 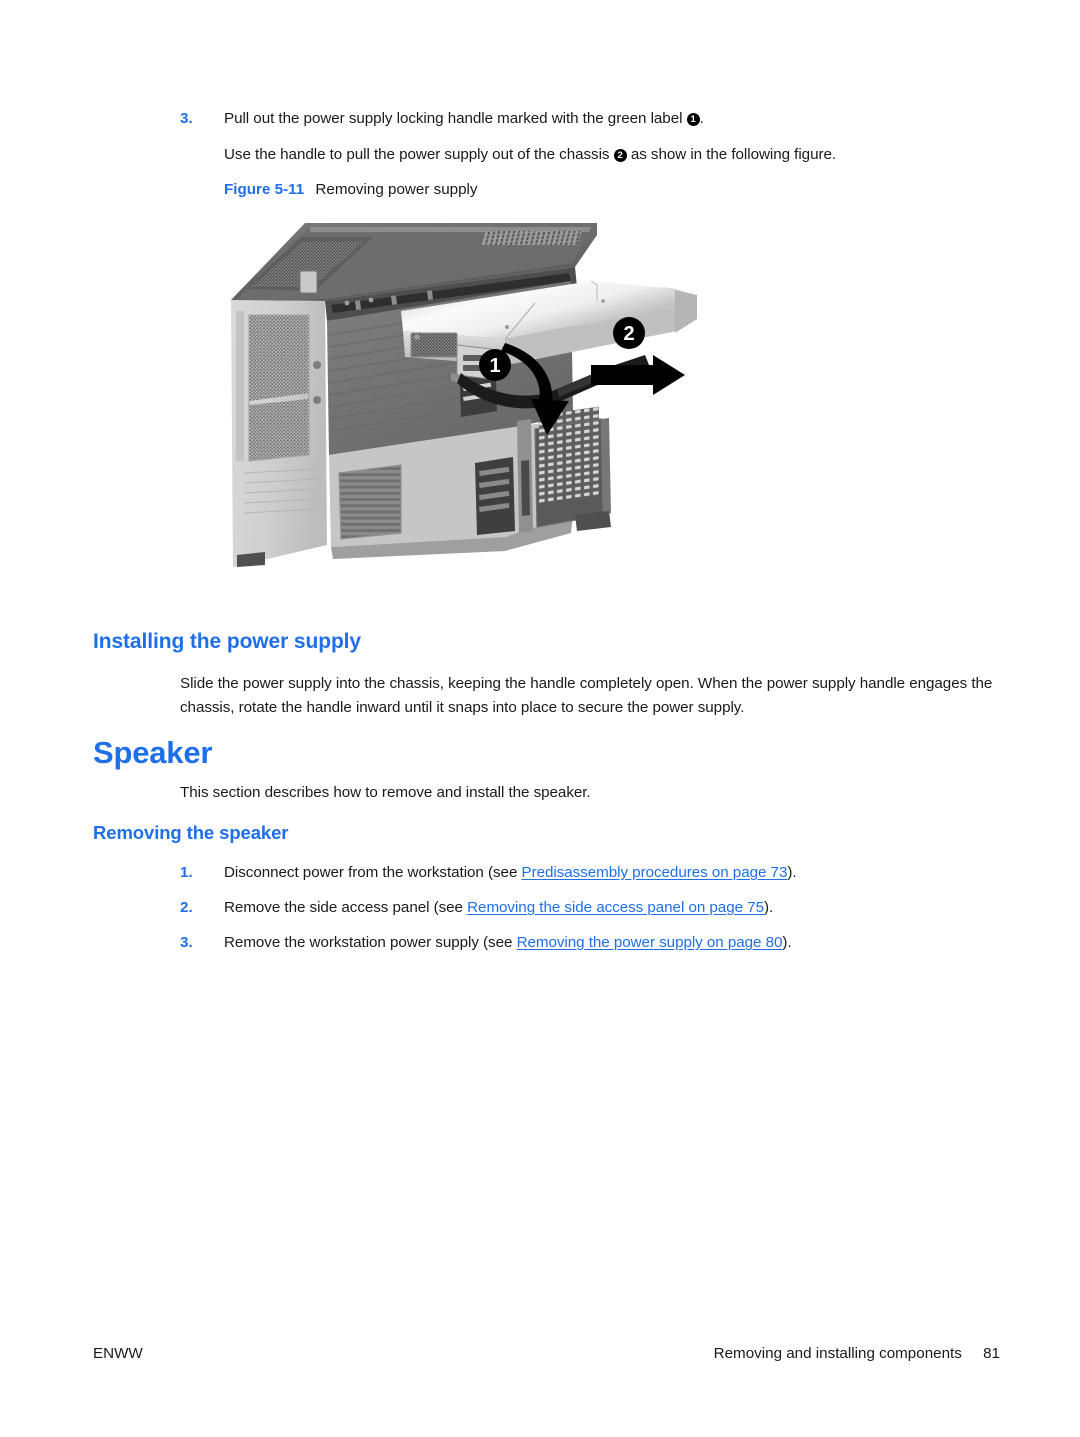 What do you see at coordinates (693, 119) in the screenshot?
I see `callout-1-icon: 1` at bounding box center [693, 119].